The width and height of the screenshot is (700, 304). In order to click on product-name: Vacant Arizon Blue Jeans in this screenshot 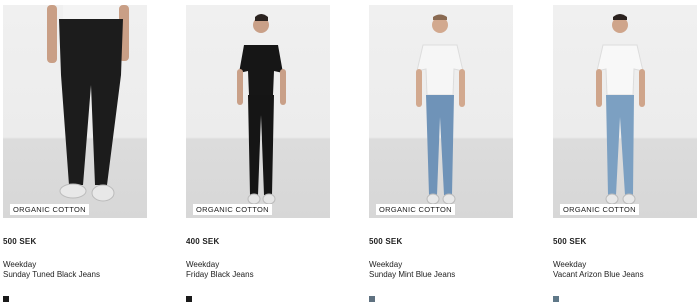, I will do `click(598, 274)`.